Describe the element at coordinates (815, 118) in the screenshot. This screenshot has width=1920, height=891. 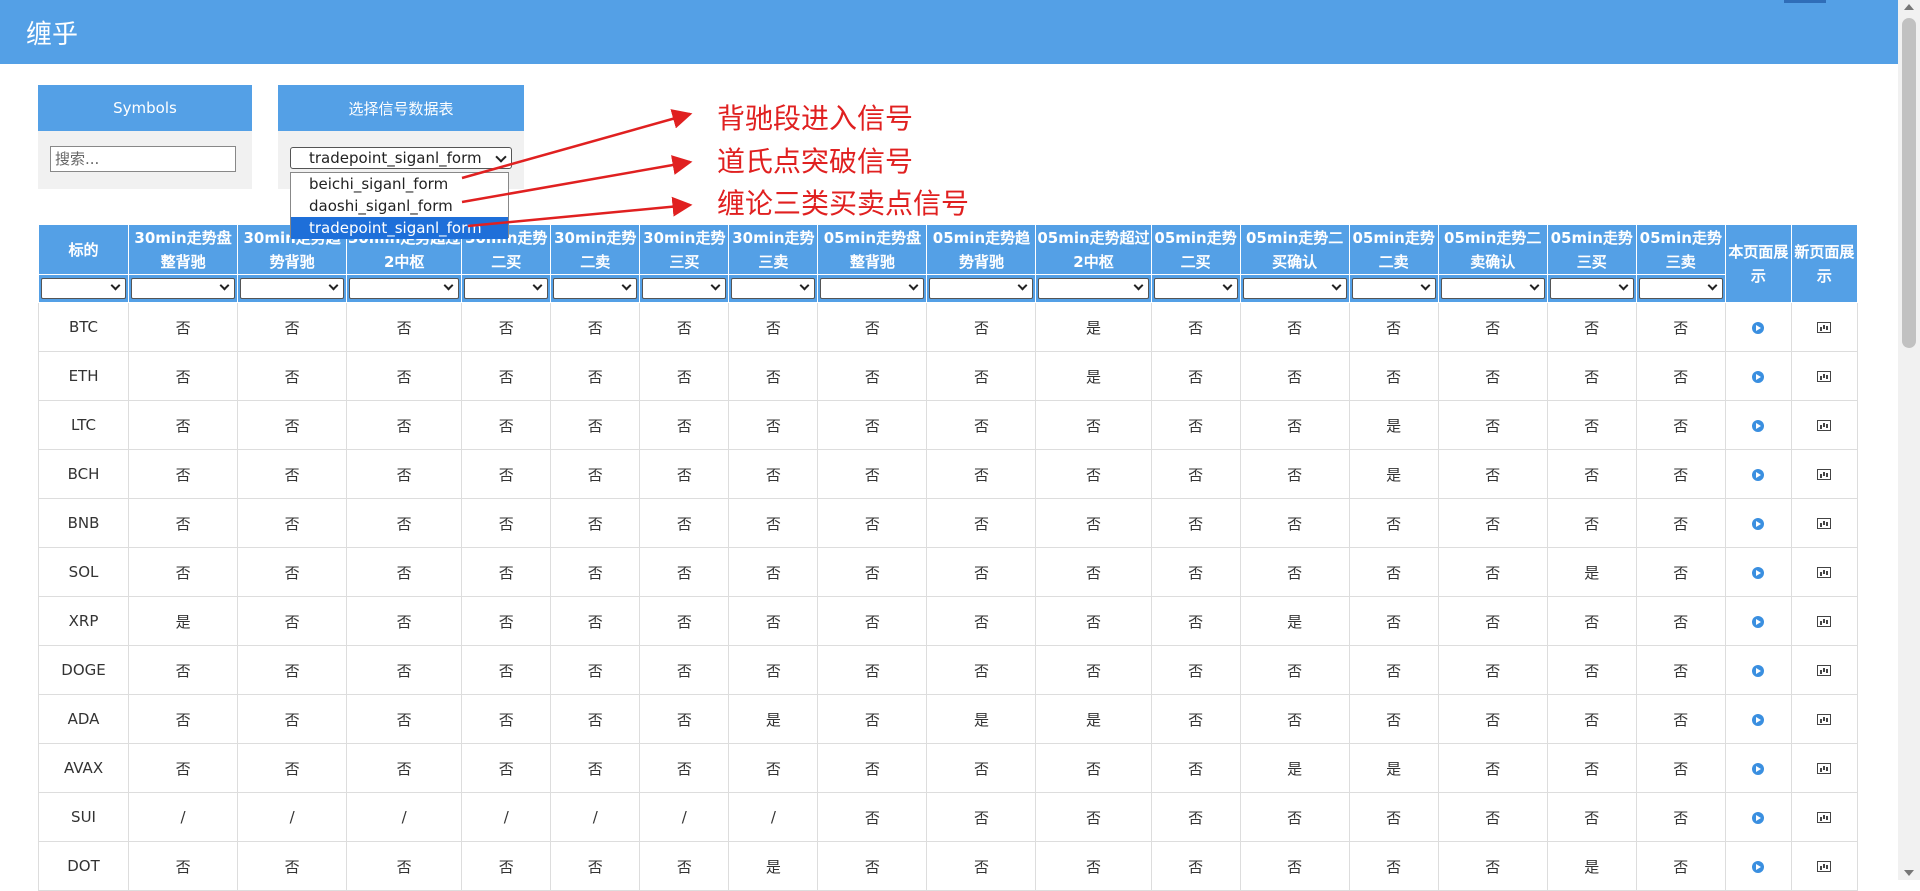
I see `annotation-beichi: 背驰段进入信号` at that location.